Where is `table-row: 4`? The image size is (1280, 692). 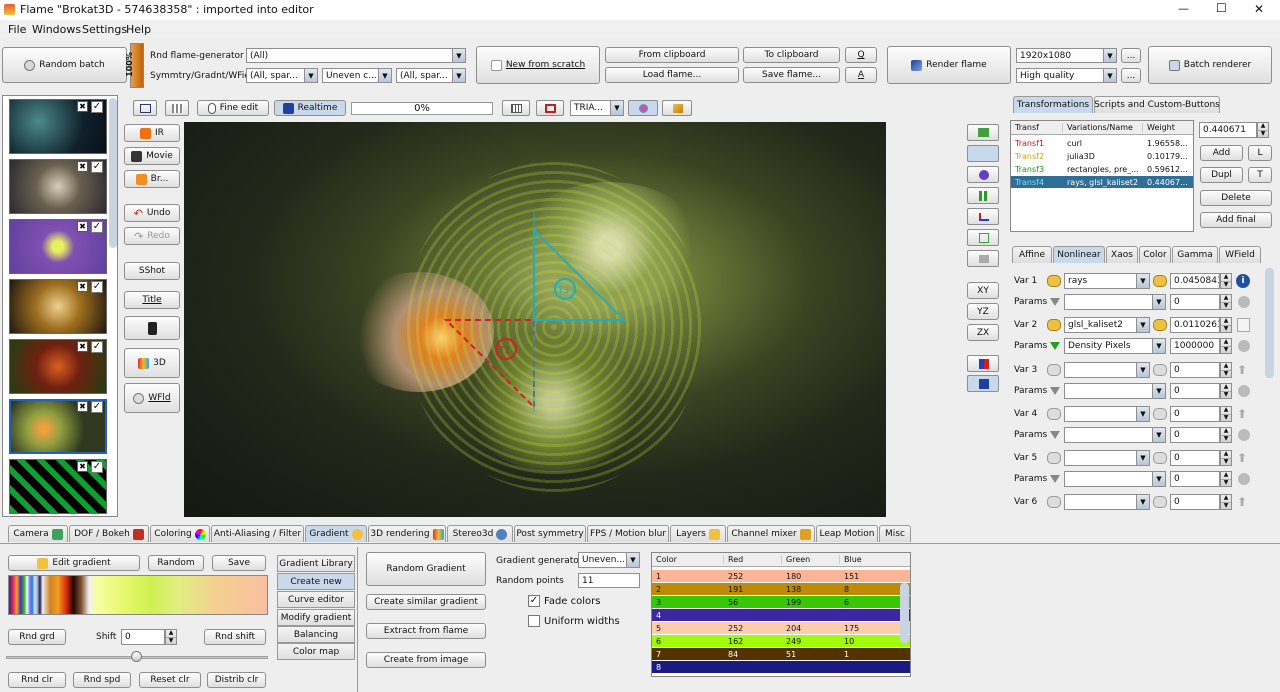 table-row: 4 is located at coordinates (781, 615).